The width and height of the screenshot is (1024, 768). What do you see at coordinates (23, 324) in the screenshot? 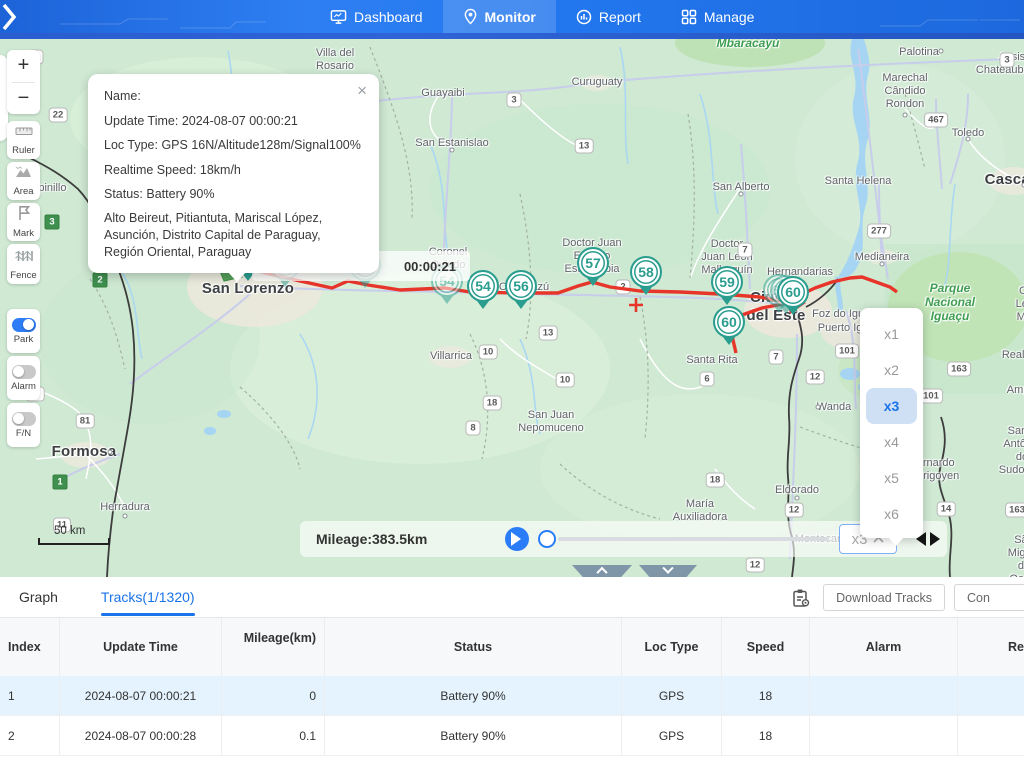
I see `park-toggle` at bounding box center [23, 324].